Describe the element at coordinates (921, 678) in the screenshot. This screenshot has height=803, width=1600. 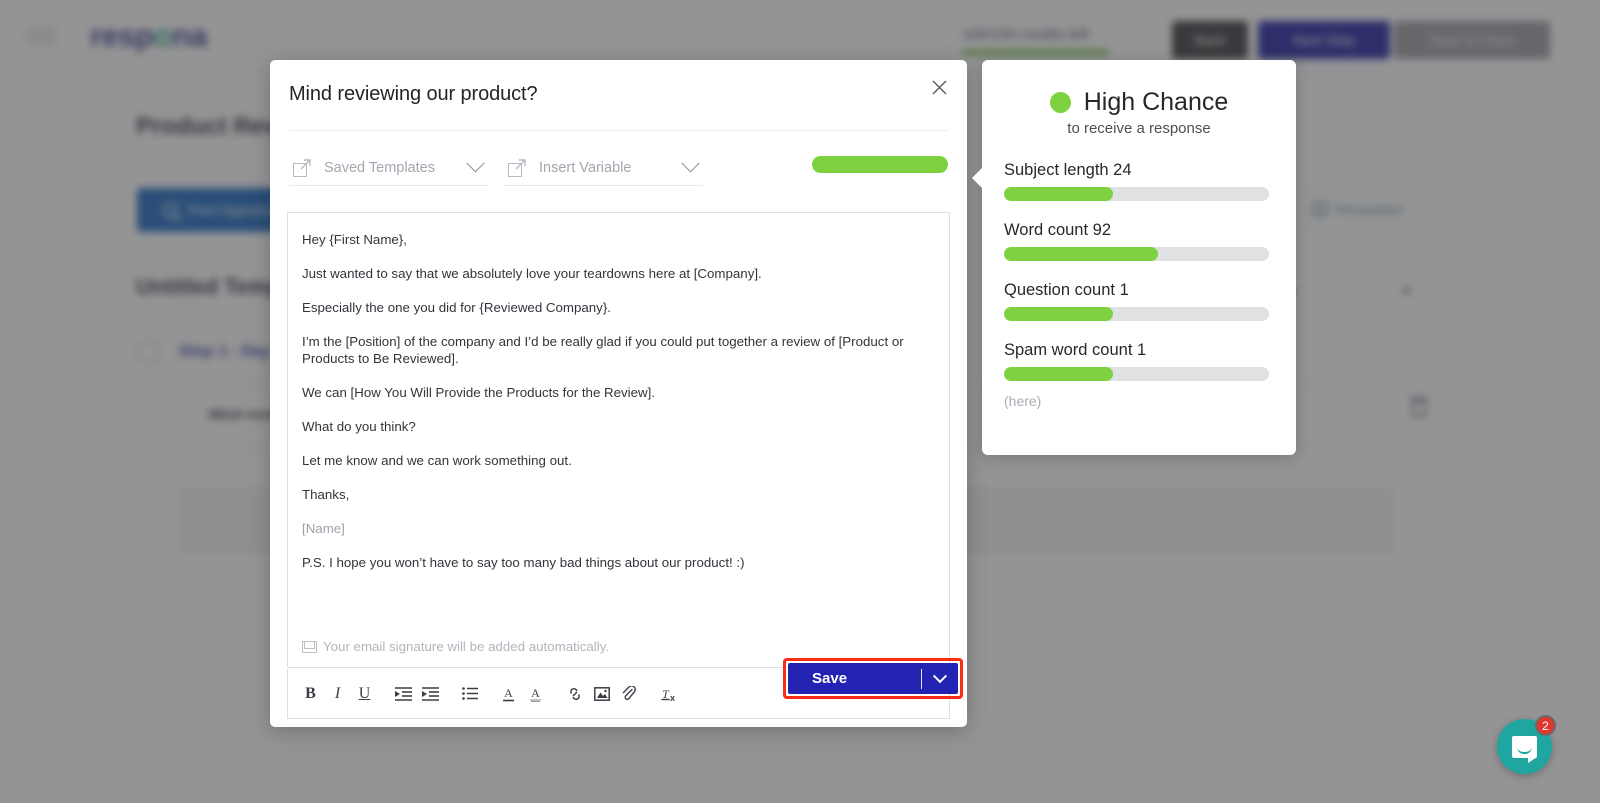
I see `save-divider` at that location.